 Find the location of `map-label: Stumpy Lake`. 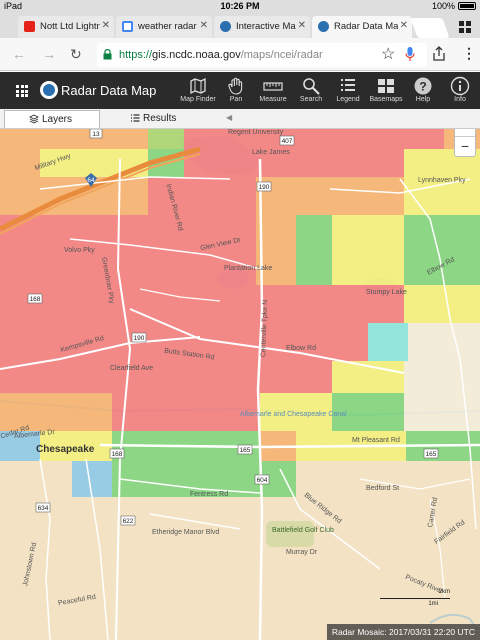

map-label: Stumpy Lake is located at coordinates (386, 292).